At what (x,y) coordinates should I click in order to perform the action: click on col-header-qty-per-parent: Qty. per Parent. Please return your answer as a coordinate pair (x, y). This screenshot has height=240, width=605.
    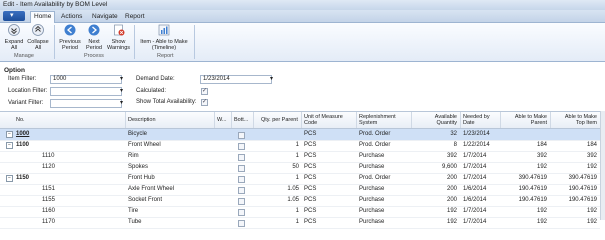
    Looking at the image, I should click on (279, 120).